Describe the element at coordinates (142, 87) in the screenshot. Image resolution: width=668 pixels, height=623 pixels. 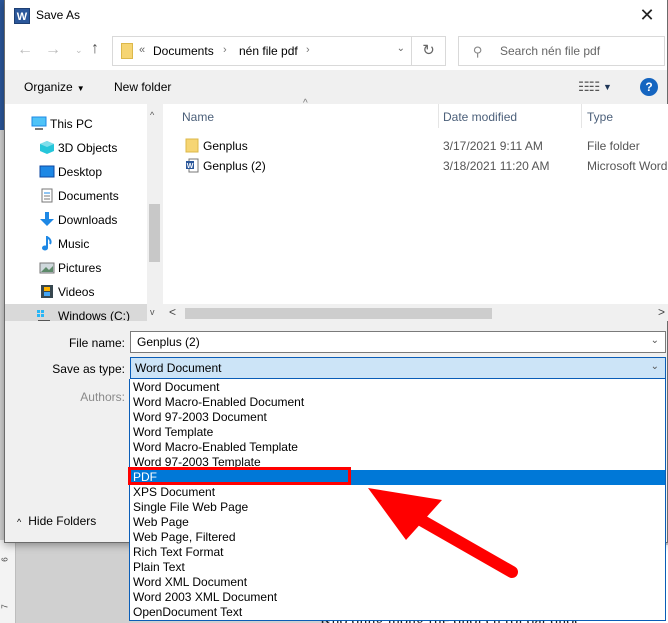
I see `new-folder-button: New folder` at that location.